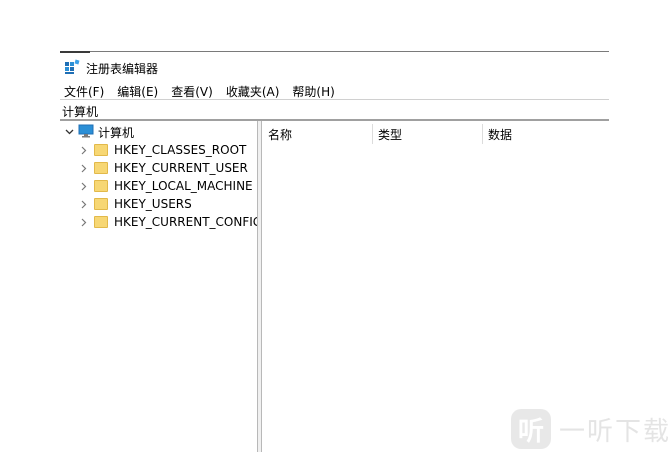 Image resolution: width=671 pixels, height=452 pixels. I want to click on window-title: 注册表编辑器, so click(122, 68).